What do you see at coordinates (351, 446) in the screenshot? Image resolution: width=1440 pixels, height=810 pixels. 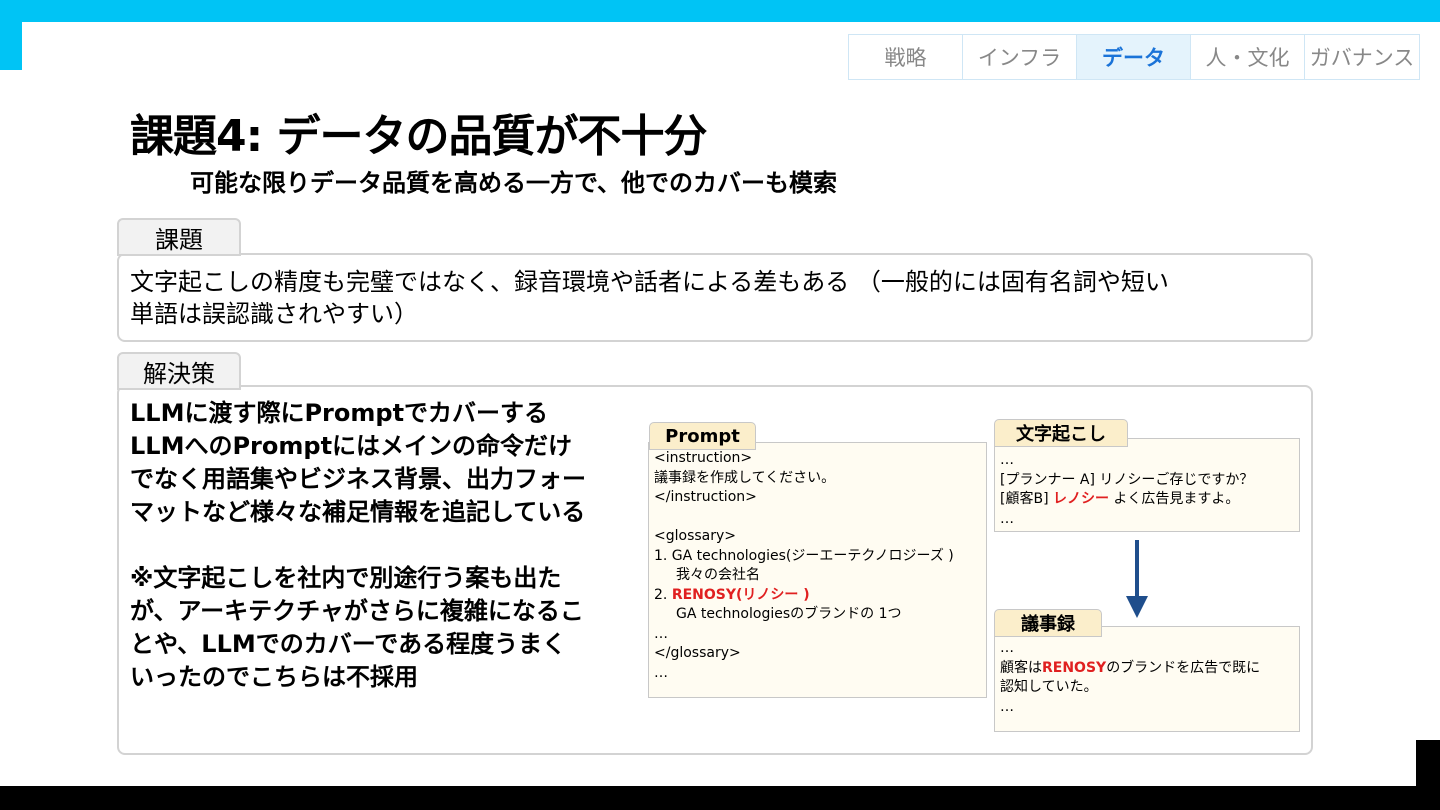 I see `solution-line-2: LLMへのPromptにはメインの命令だけ` at bounding box center [351, 446].